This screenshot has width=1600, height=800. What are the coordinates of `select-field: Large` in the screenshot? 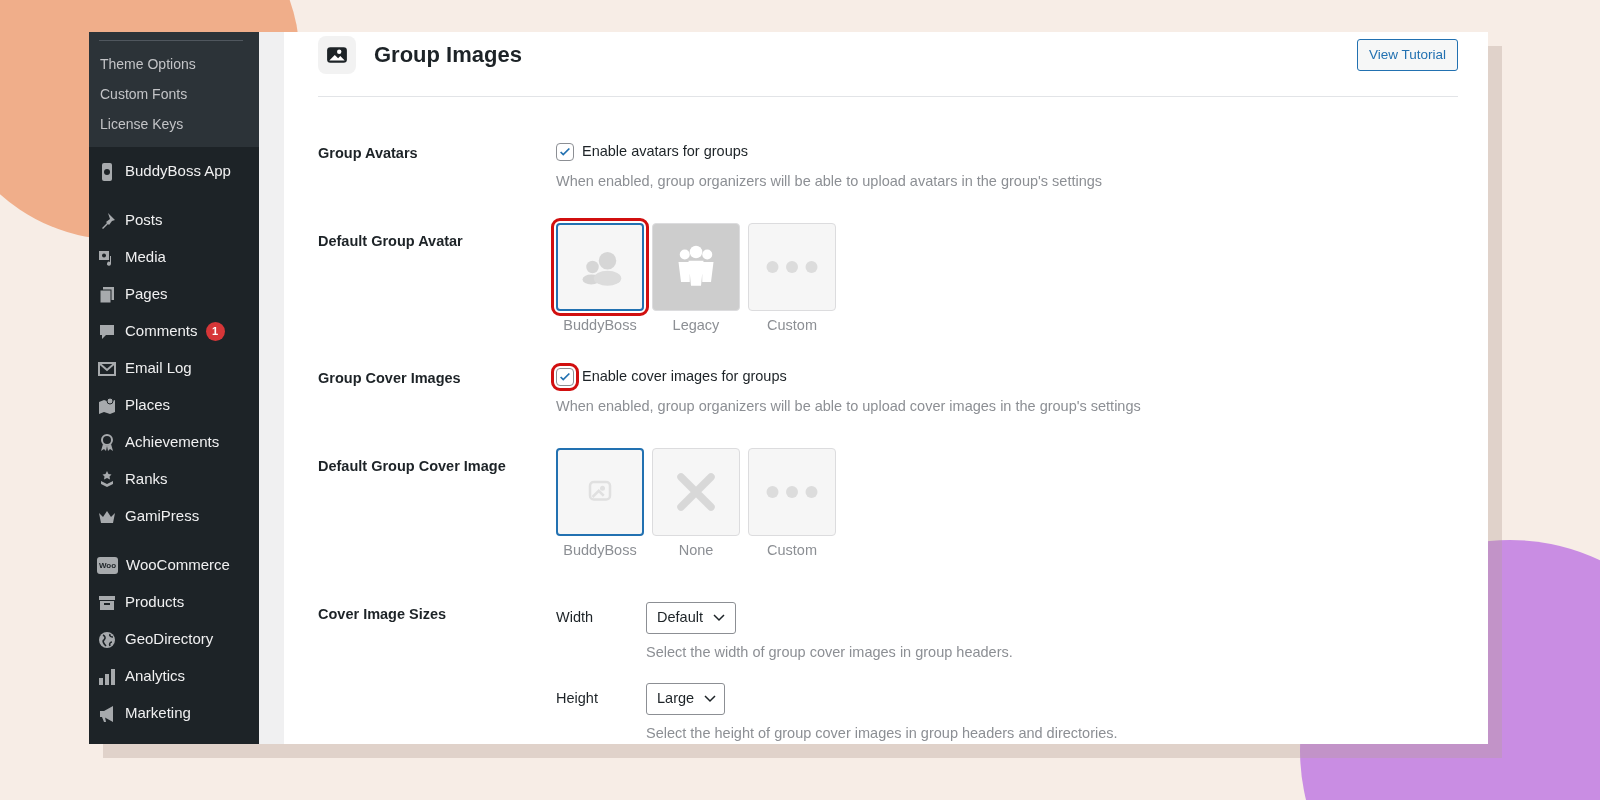 It's located at (686, 699).